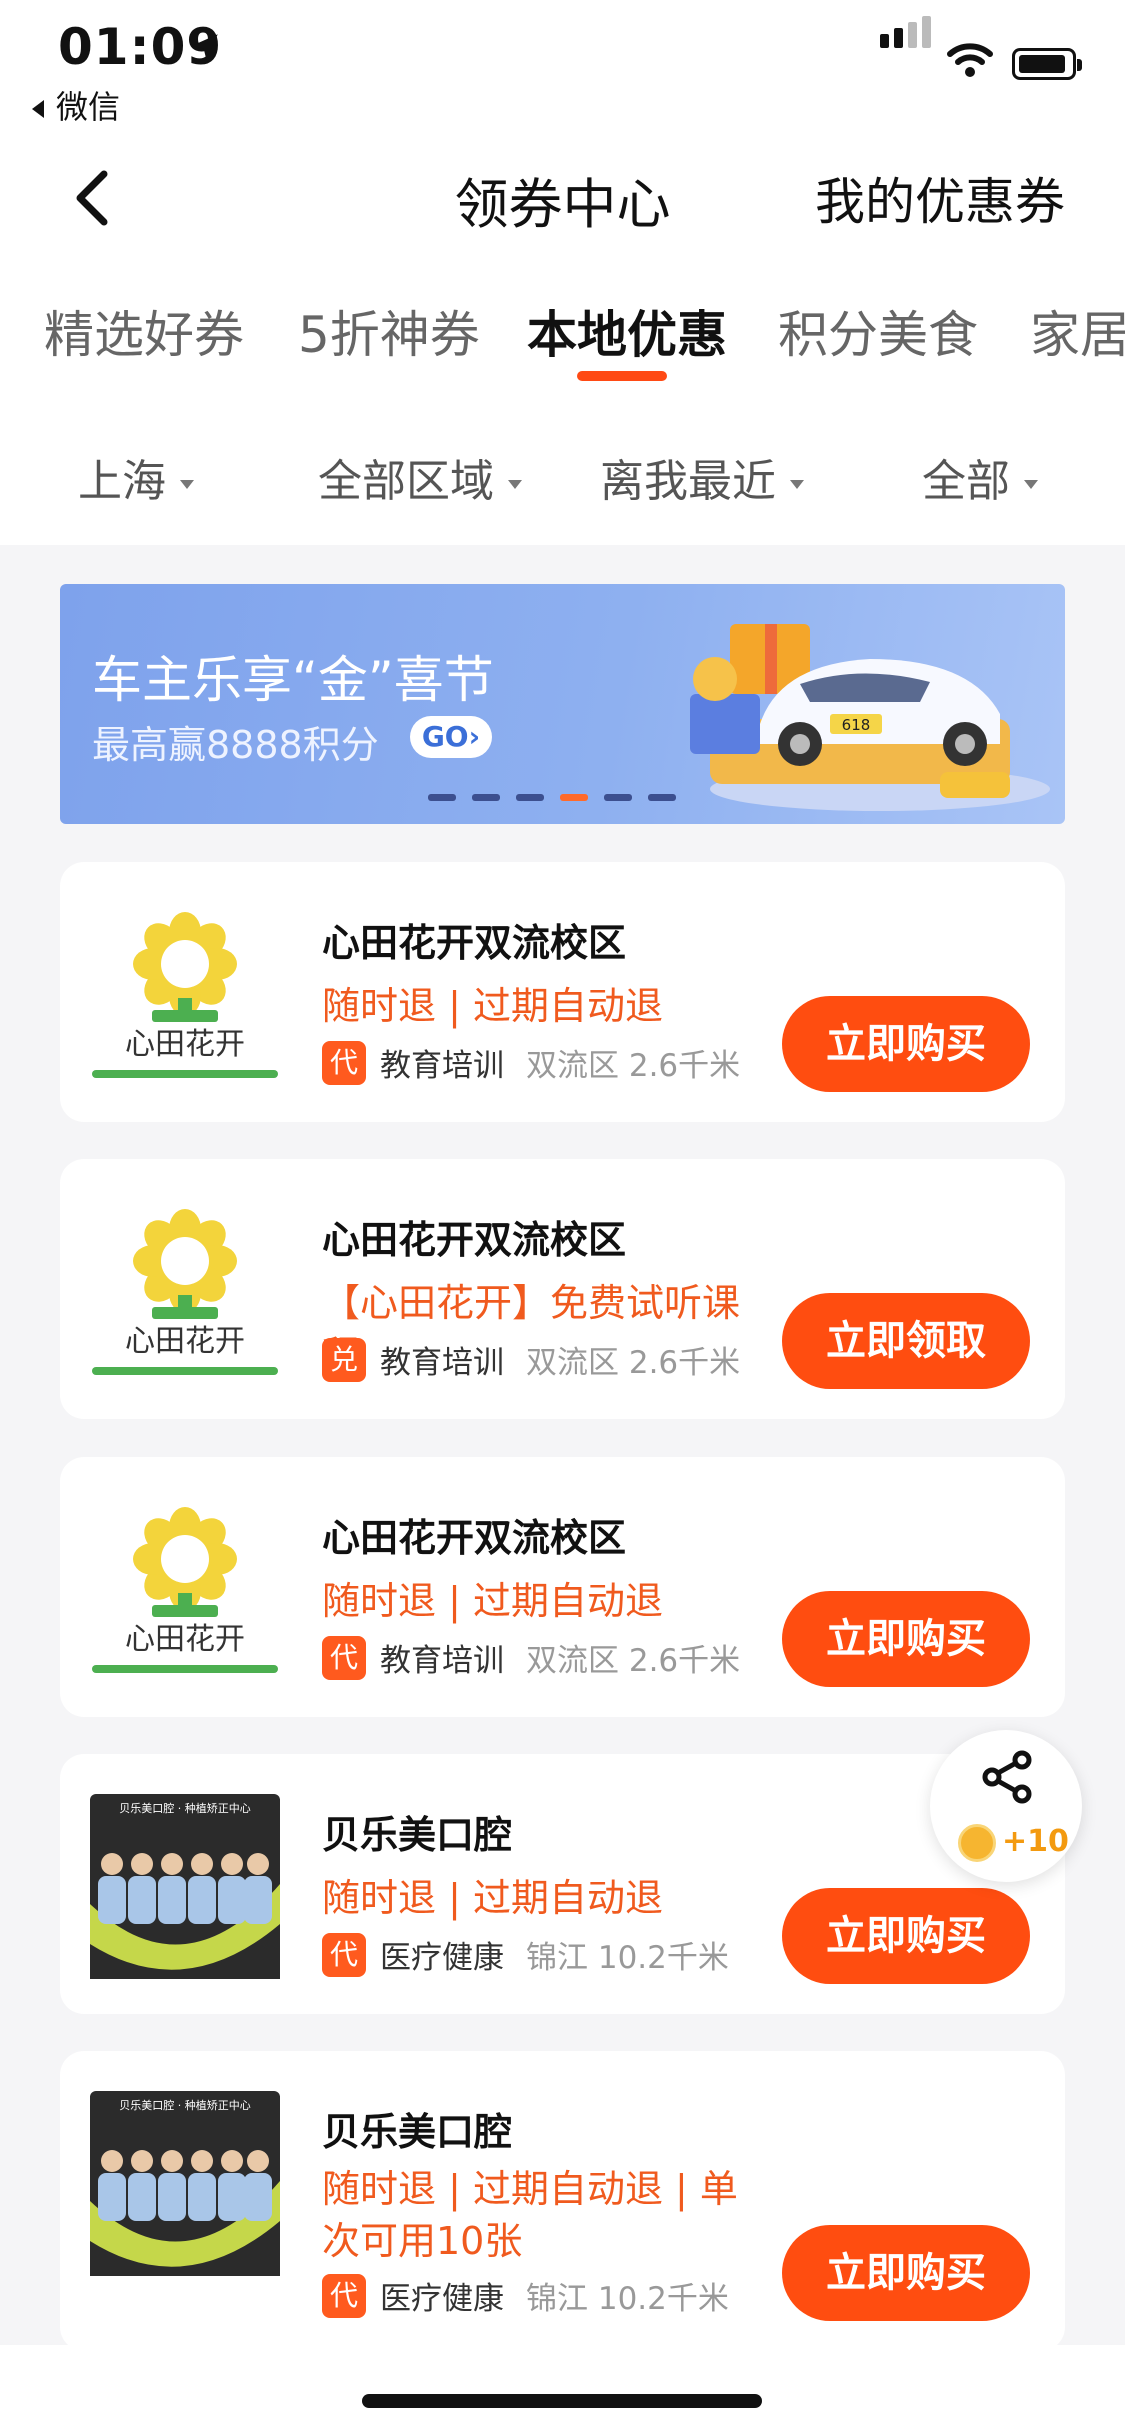  What do you see at coordinates (940, 198) in the screenshot?
I see `my-coupons-link: 我的优惠券` at bounding box center [940, 198].